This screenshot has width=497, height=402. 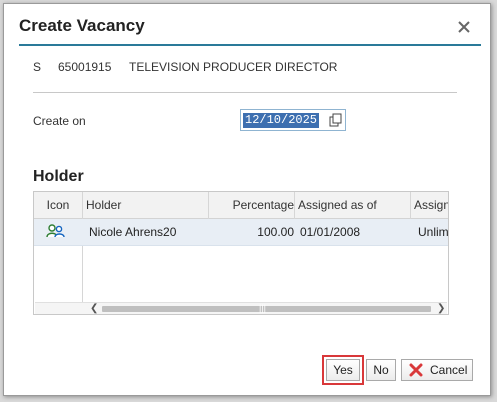 I want to click on scrollbar-thumb: |||, so click(x=266, y=308).